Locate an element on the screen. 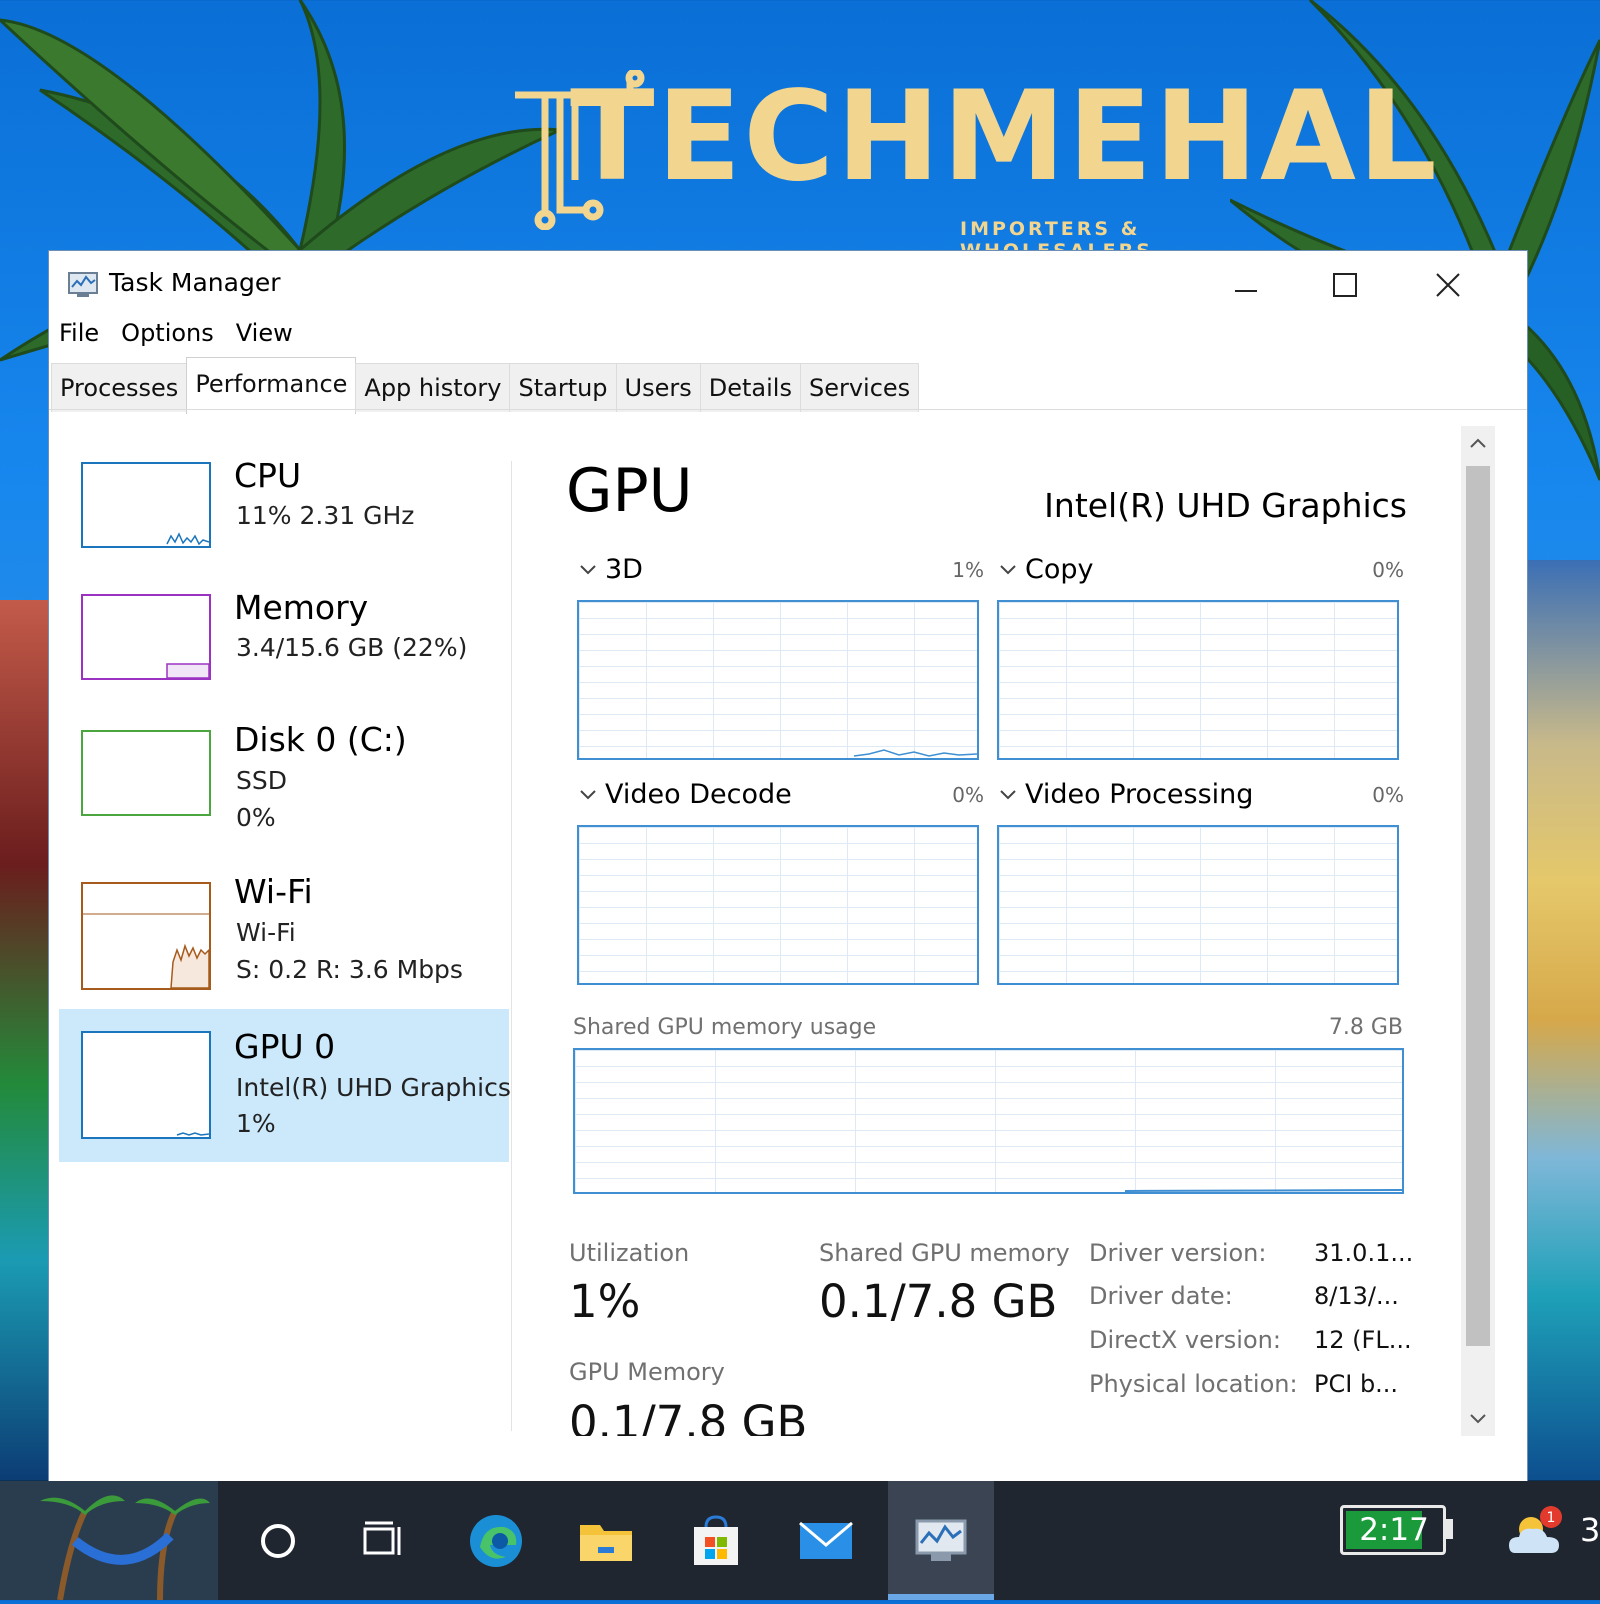  resource-title: Disk 0 (C:) is located at coordinates (320, 739).